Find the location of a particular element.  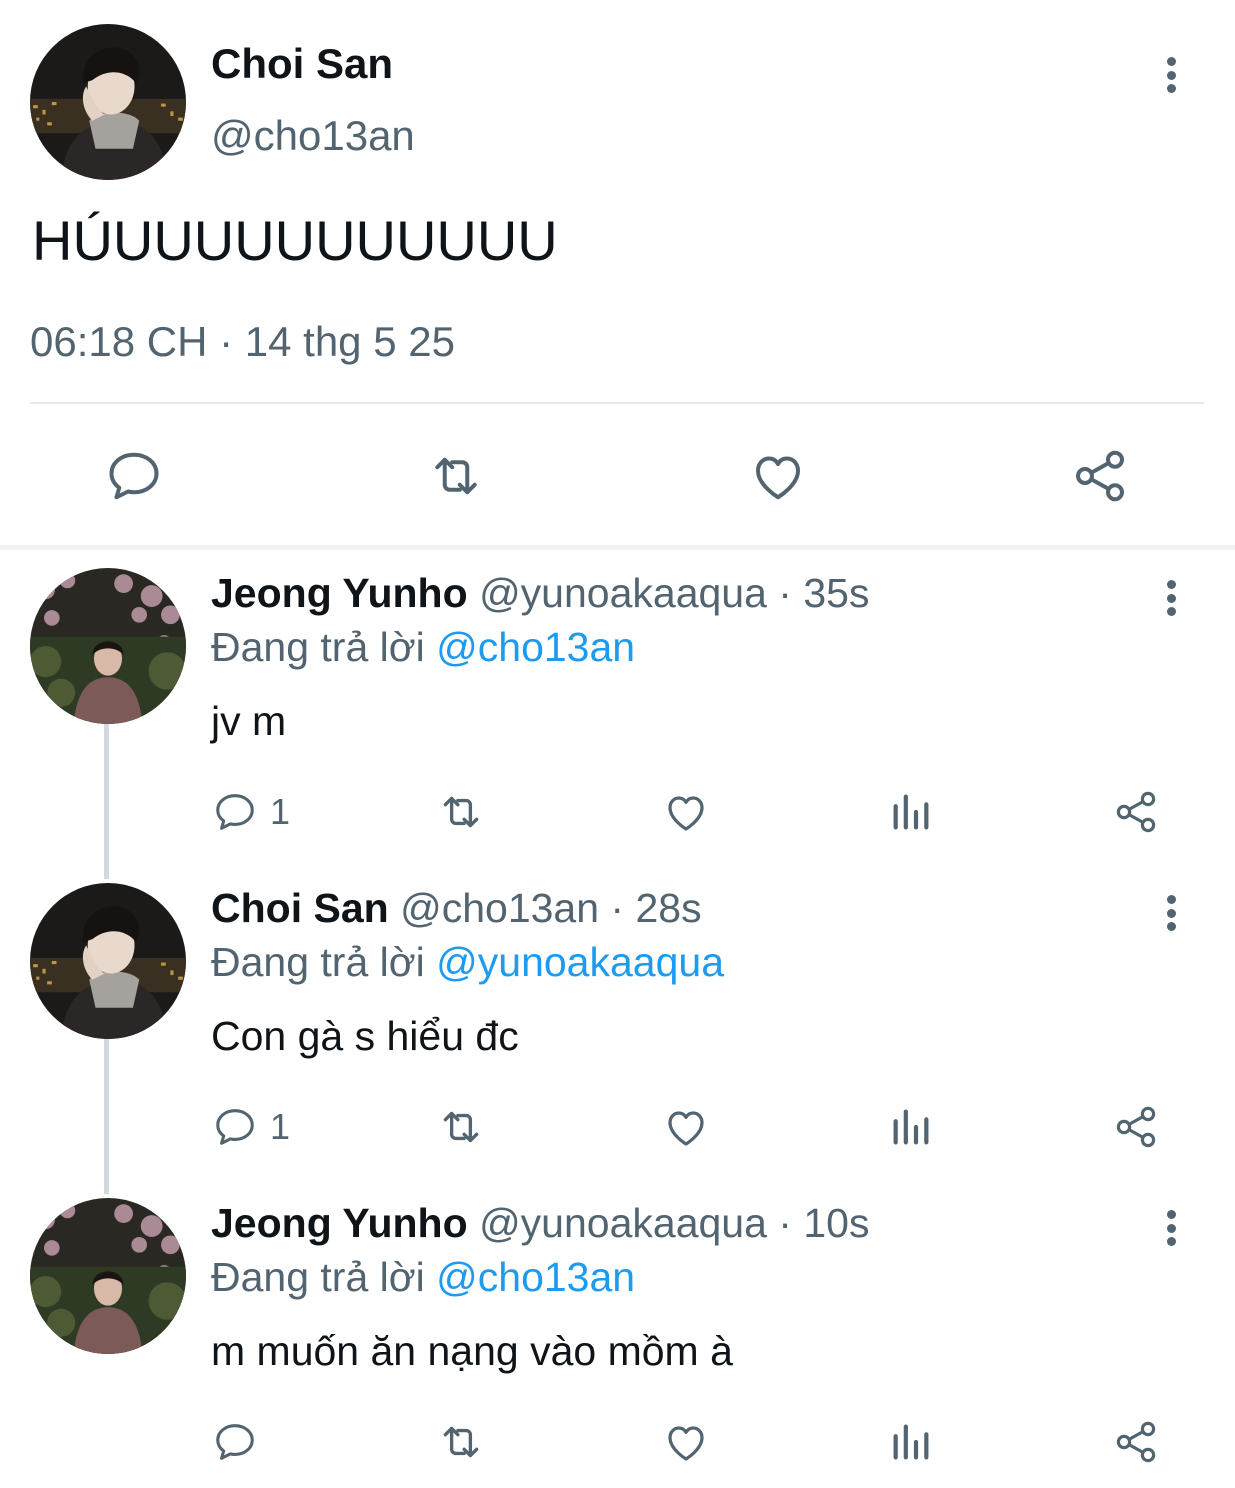

tweet-text: HÚUUUUUUUUUUU is located at coordinates (295, 240).